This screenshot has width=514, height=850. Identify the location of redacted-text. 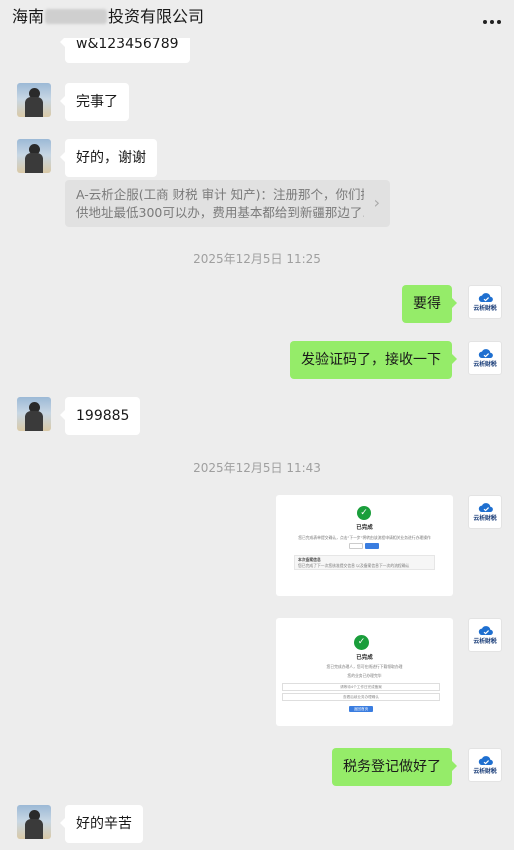
(76, 16).